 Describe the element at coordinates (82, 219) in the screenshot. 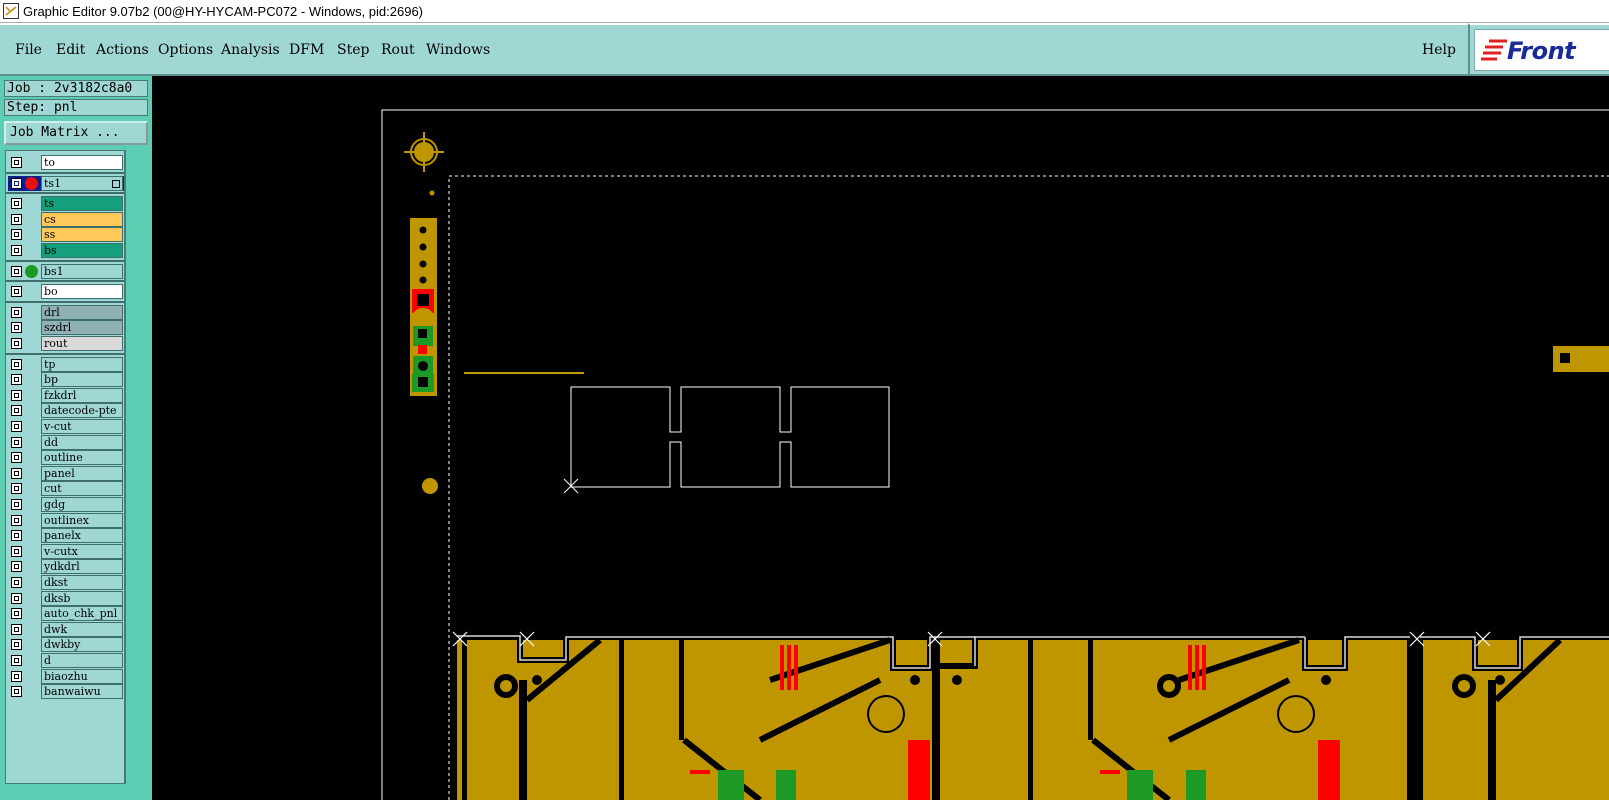

I see `layer-name: cs` at that location.